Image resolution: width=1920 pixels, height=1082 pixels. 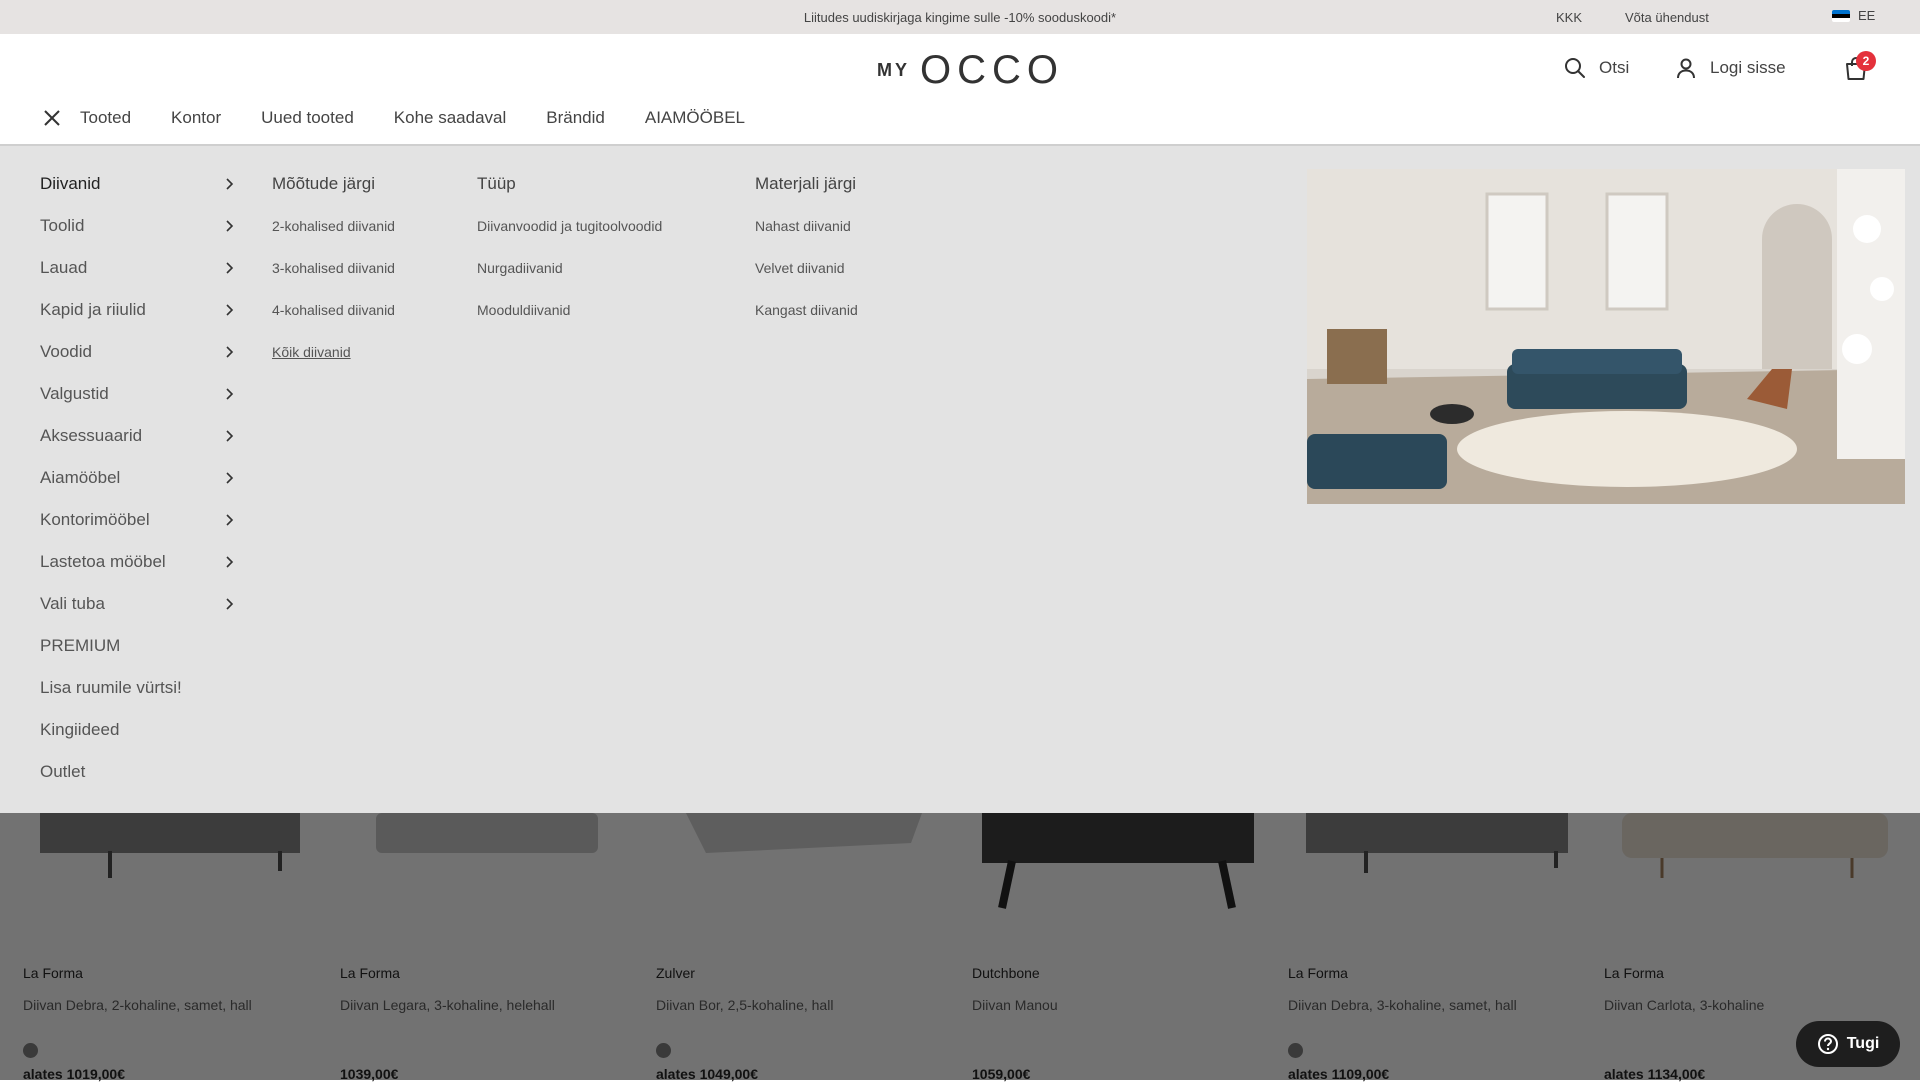 What do you see at coordinates (62, 225) in the screenshot?
I see `menu-category-label: Toolid` at bounding box center [62, 225].